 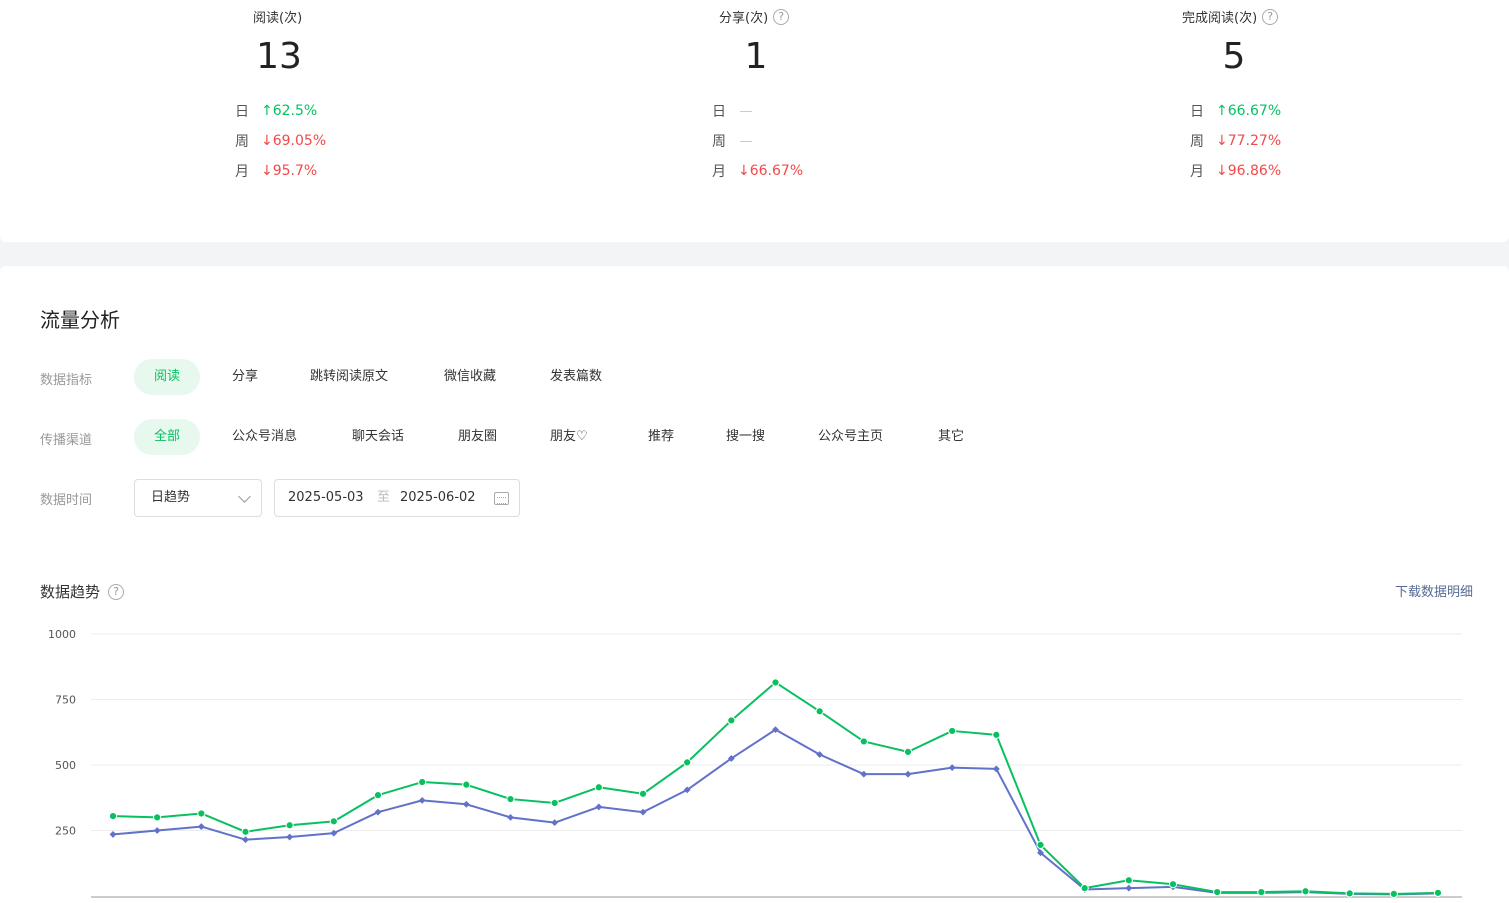 What do you see at coordinates (744, 18) in the screenshot?
I see `stat-title-text: 分享(次)` at bounding box center [744, 18].